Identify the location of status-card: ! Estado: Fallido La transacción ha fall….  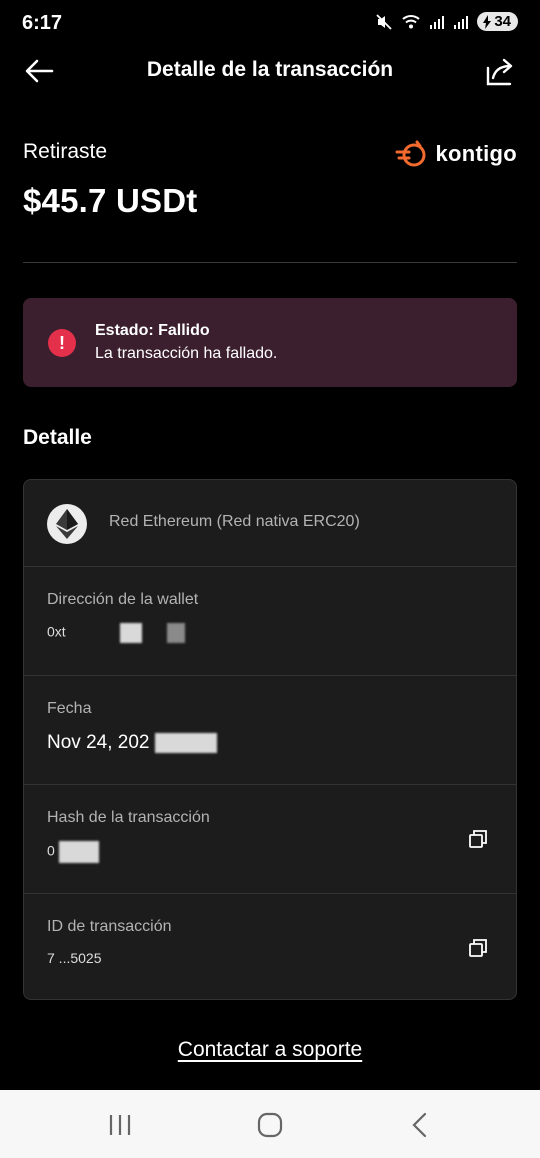
(270, 342).